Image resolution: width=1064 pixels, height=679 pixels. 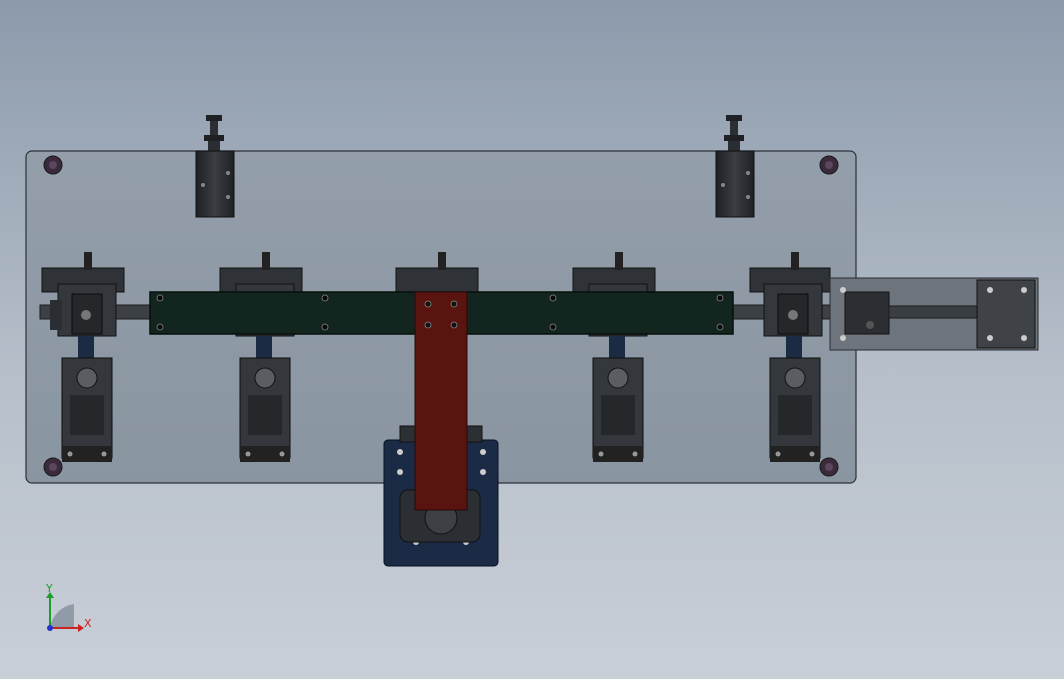 What do you see at coordinates (50, 628) in the screenshot?
I see `axis-z-dot` at bounding box center [50, 628].